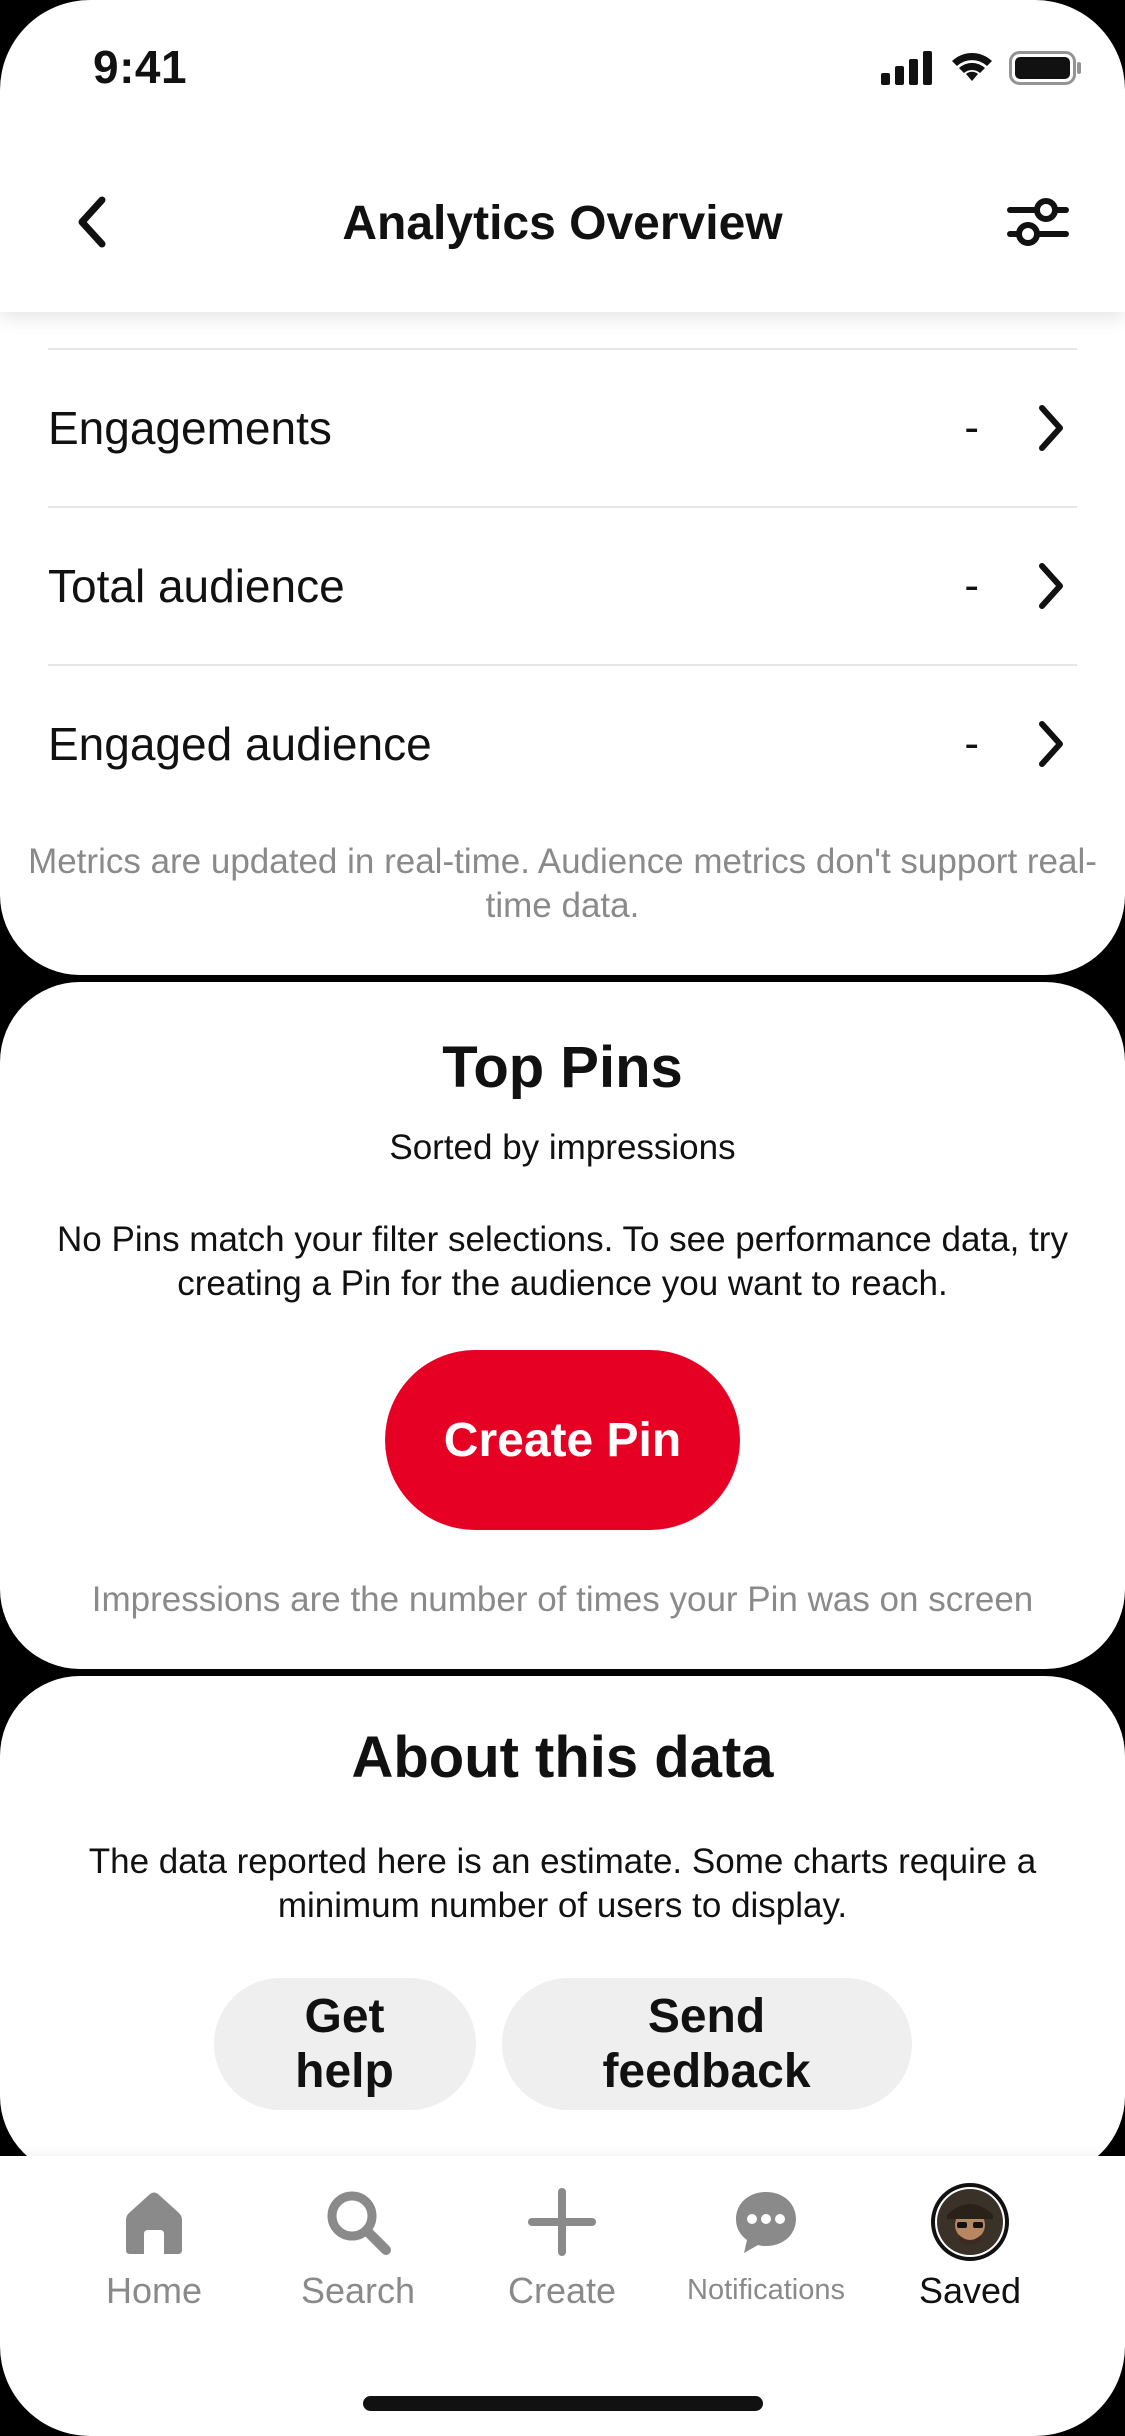  What do you see at coordinates (140, 67) in the screenshot?
I see `status-time: 9:41` at bounding box center [140, 67].